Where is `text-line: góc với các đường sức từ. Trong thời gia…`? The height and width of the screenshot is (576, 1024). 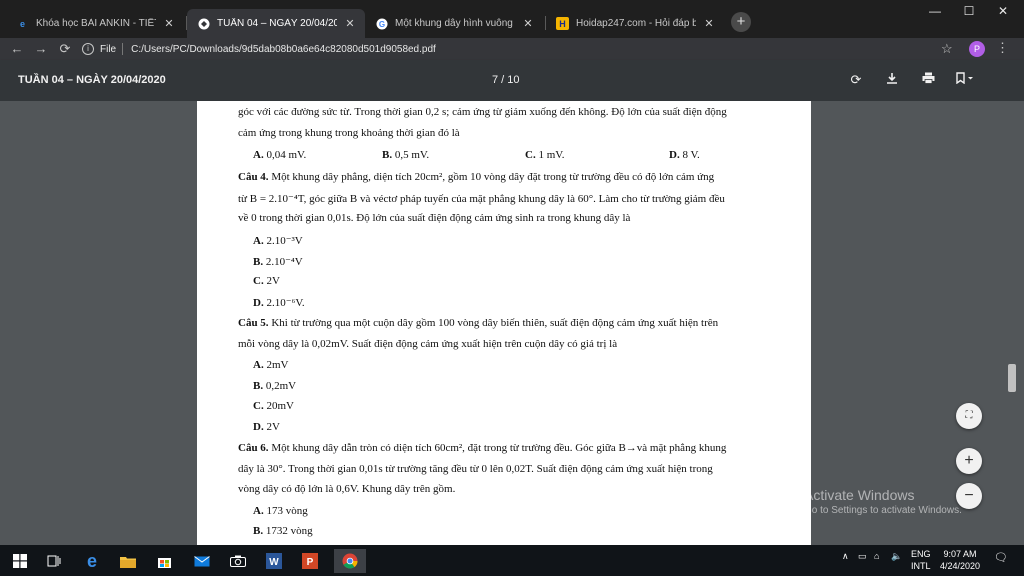 text-line: góc với các đường sức từ. Trong thời gia… is located at coordinates (482, 112).